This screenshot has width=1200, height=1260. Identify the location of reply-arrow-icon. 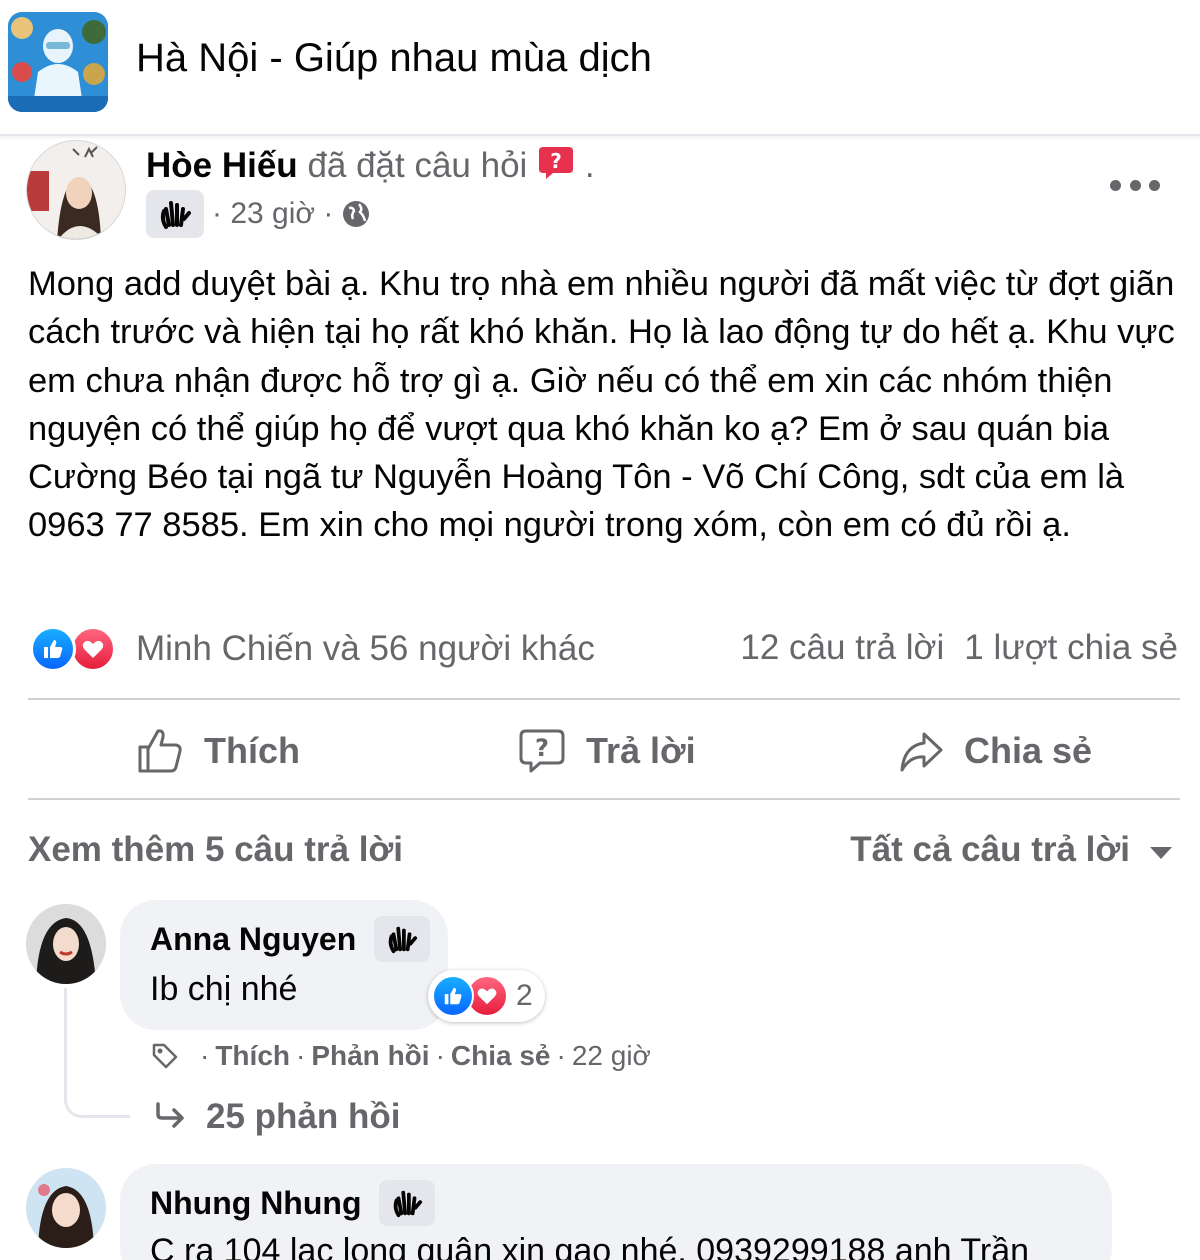
(170, 1115).